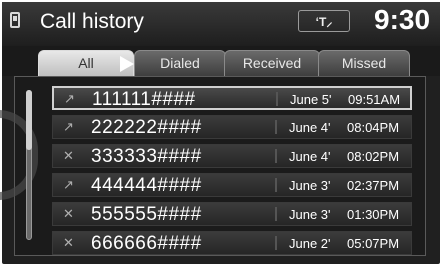 This screenshot has width=442, height=266. I want to click on tab-all-label: All, so click(86, 63).